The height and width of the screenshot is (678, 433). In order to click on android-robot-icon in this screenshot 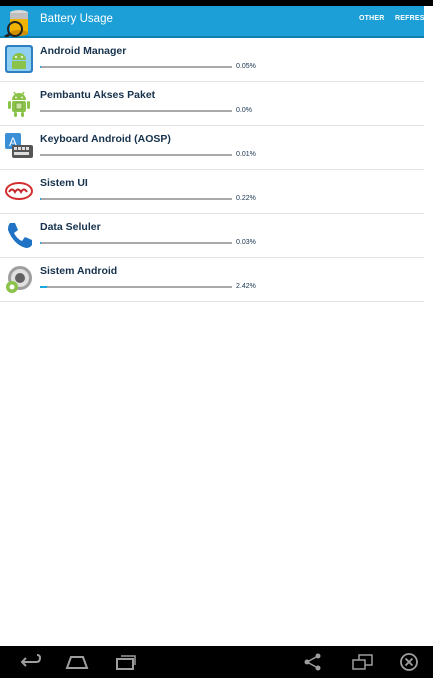, I will do `click(19, 104)`.